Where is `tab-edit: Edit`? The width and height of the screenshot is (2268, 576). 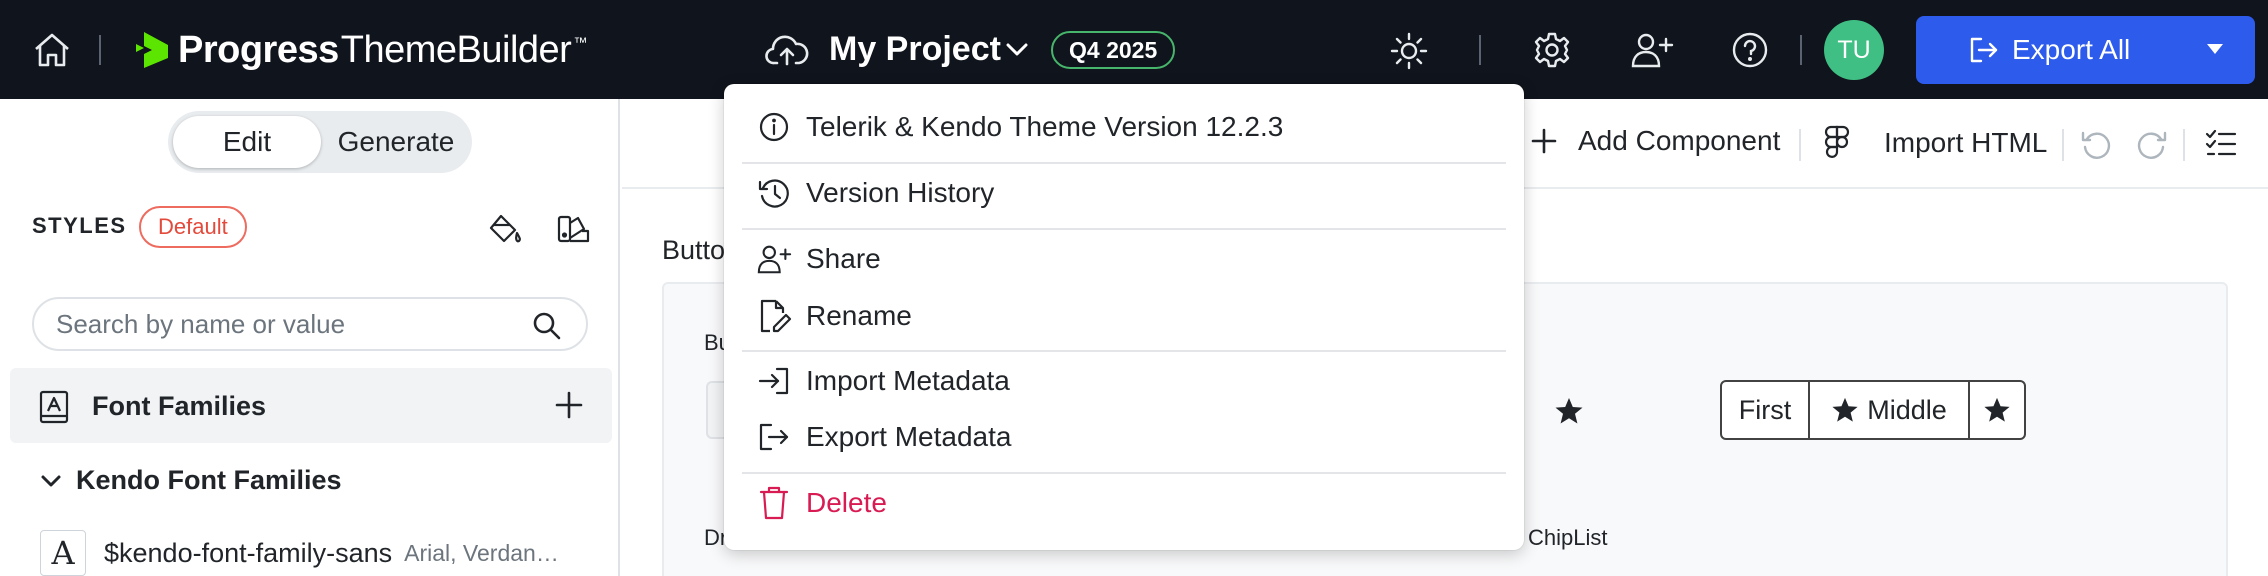
tab-edit: Edit is located at coordinates (247, 142).